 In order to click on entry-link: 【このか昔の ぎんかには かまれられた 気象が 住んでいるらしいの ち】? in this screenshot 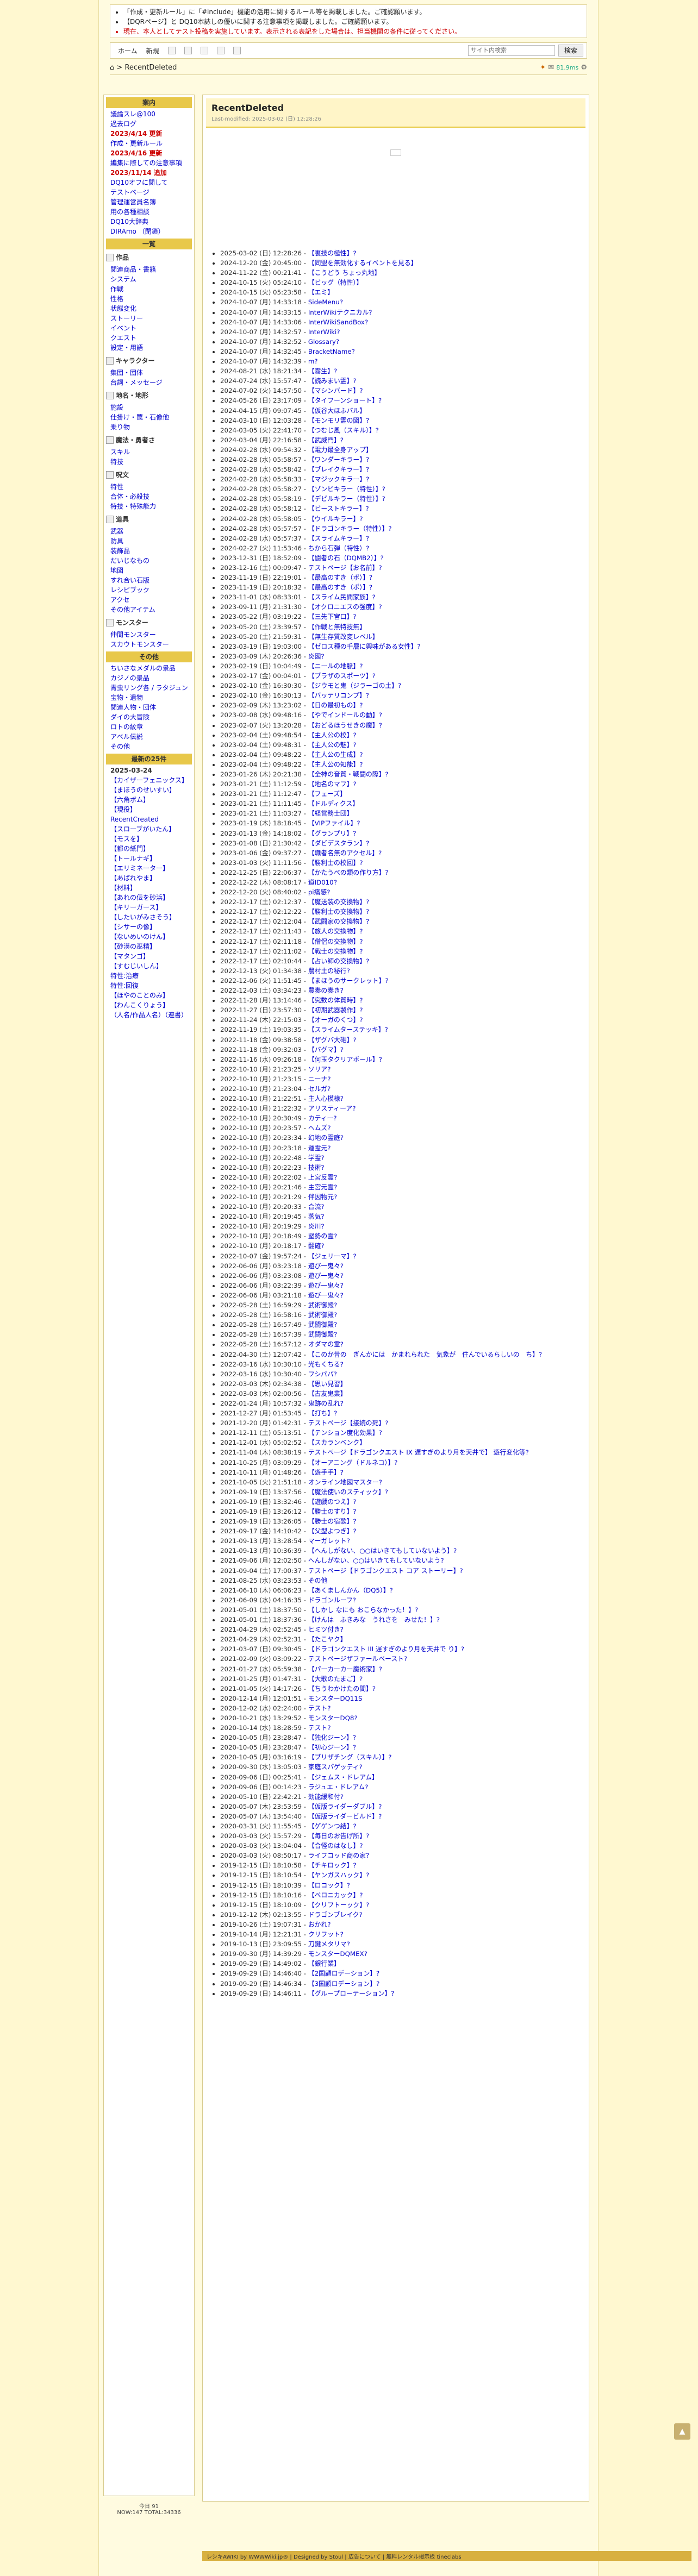, I will do `click(425, 1354)`.